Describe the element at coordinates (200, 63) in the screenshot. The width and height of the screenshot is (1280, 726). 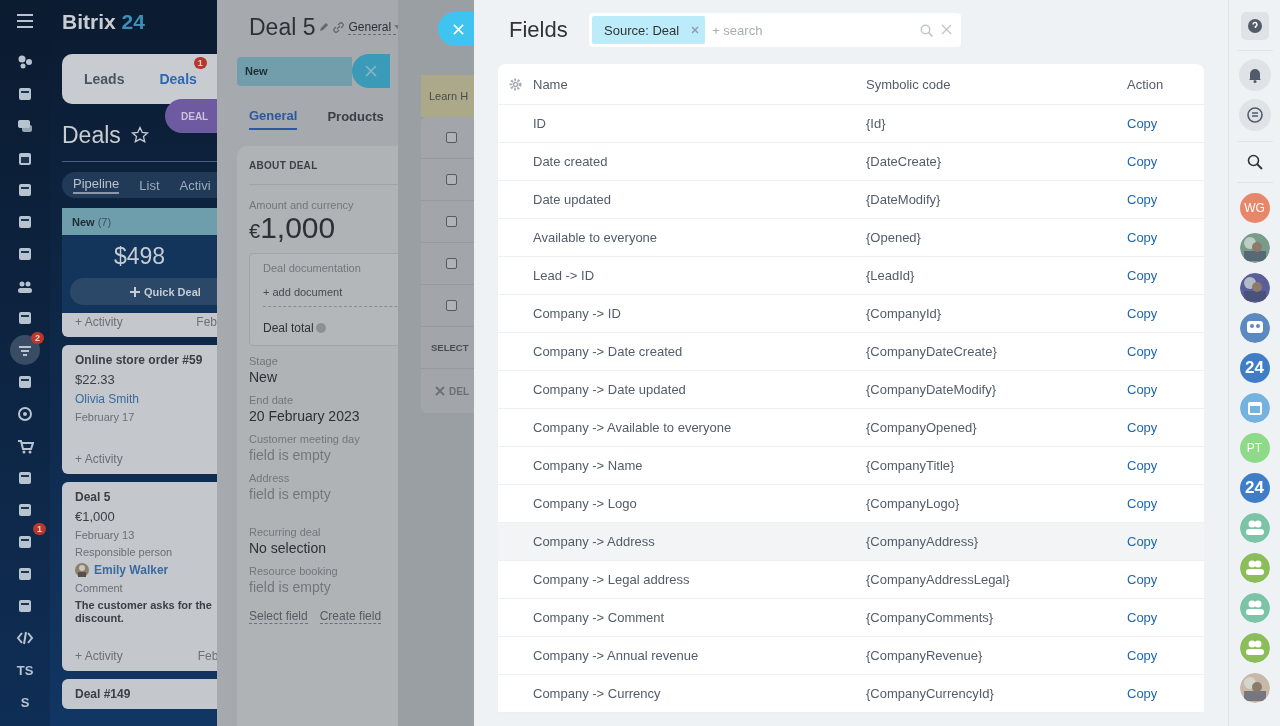
I see `count-badge: 1` at that location.